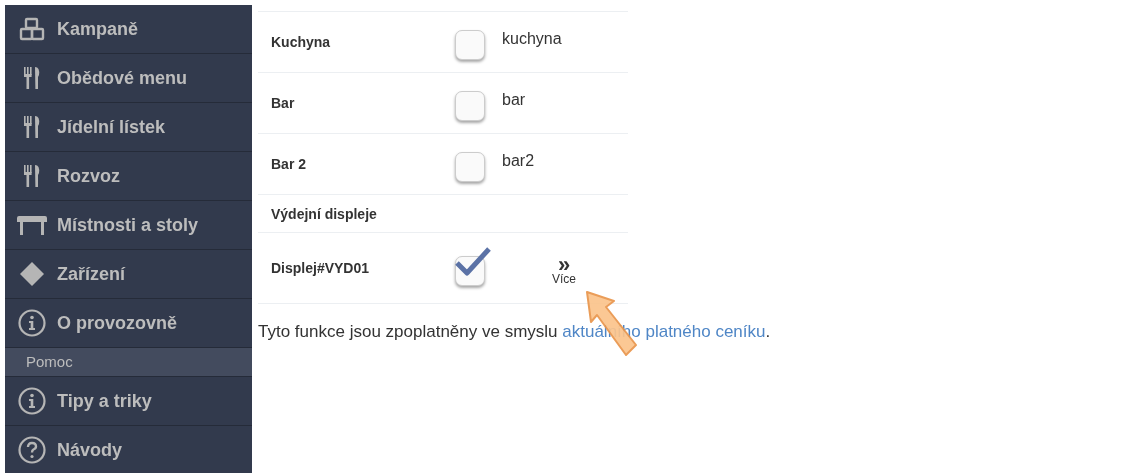  Describe the element at coordinates (128, 225) in the screenshot. I see `sidebar-item: Místnosti a stoly` at that location.